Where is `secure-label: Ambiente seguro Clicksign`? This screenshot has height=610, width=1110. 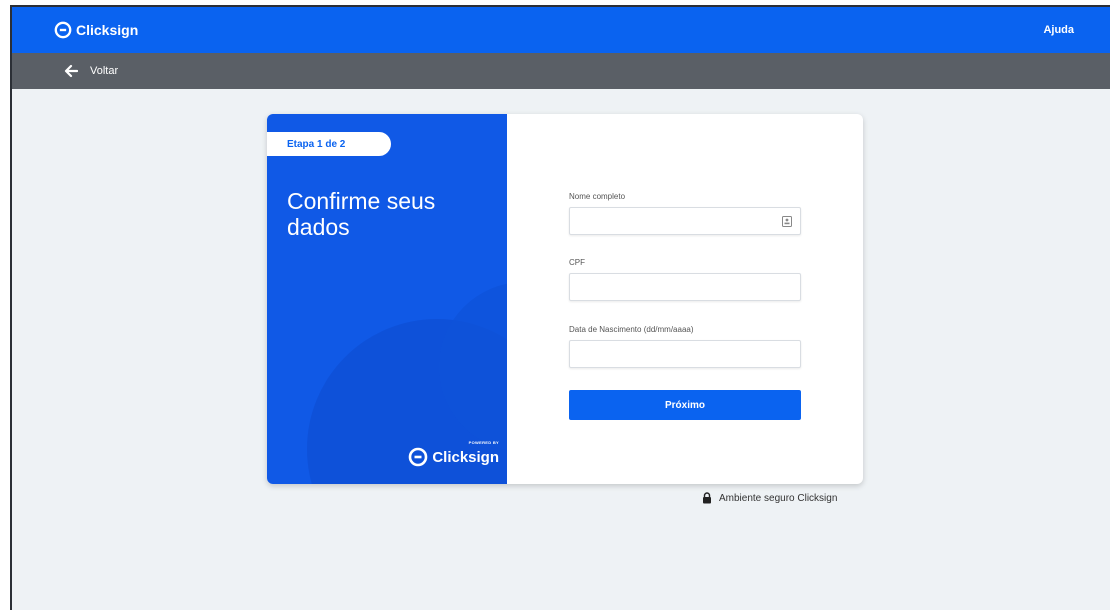 secure-label: Ambiente seguro Clicksign is located at coordinates (778, 498).